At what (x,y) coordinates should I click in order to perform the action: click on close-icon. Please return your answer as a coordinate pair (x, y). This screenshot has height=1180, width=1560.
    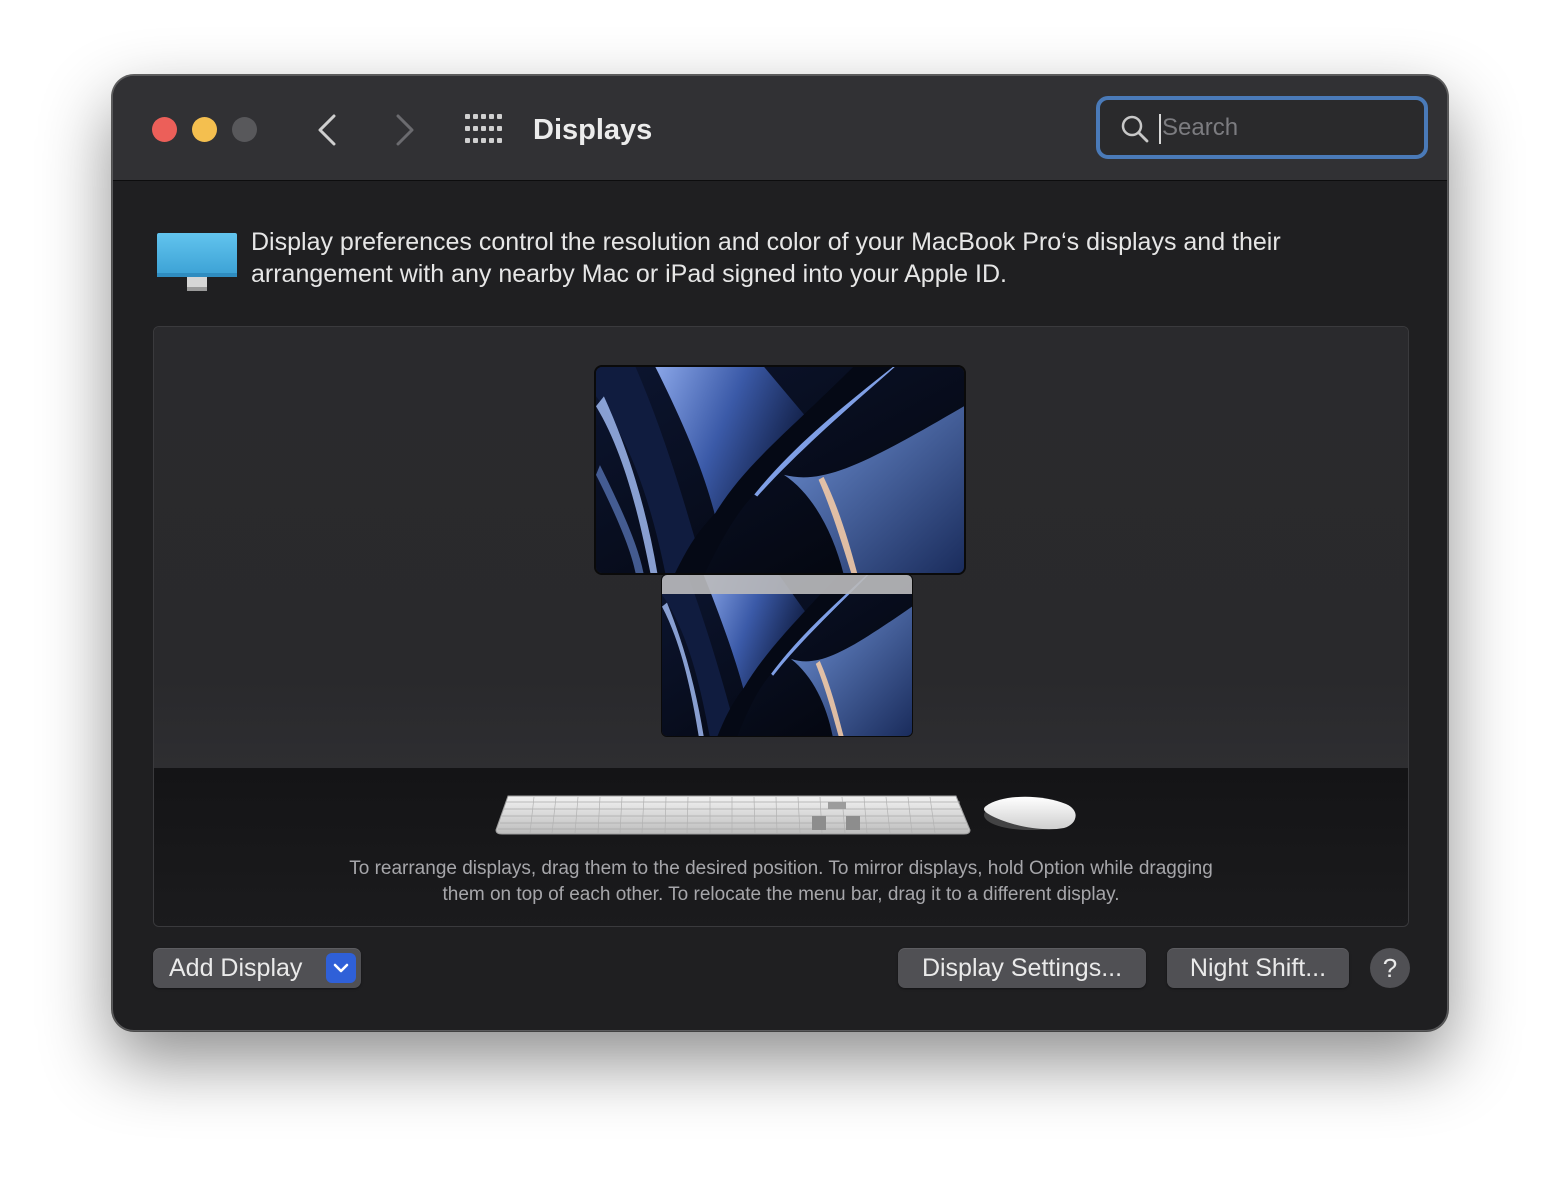
    Looking at the image, I should click on (164, 129).